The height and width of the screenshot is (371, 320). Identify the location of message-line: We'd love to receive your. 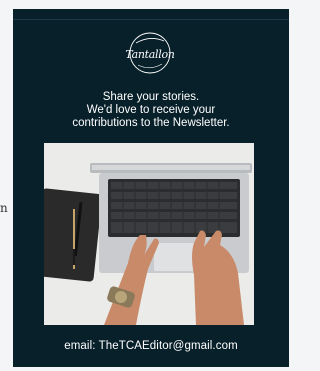
(151, 110).